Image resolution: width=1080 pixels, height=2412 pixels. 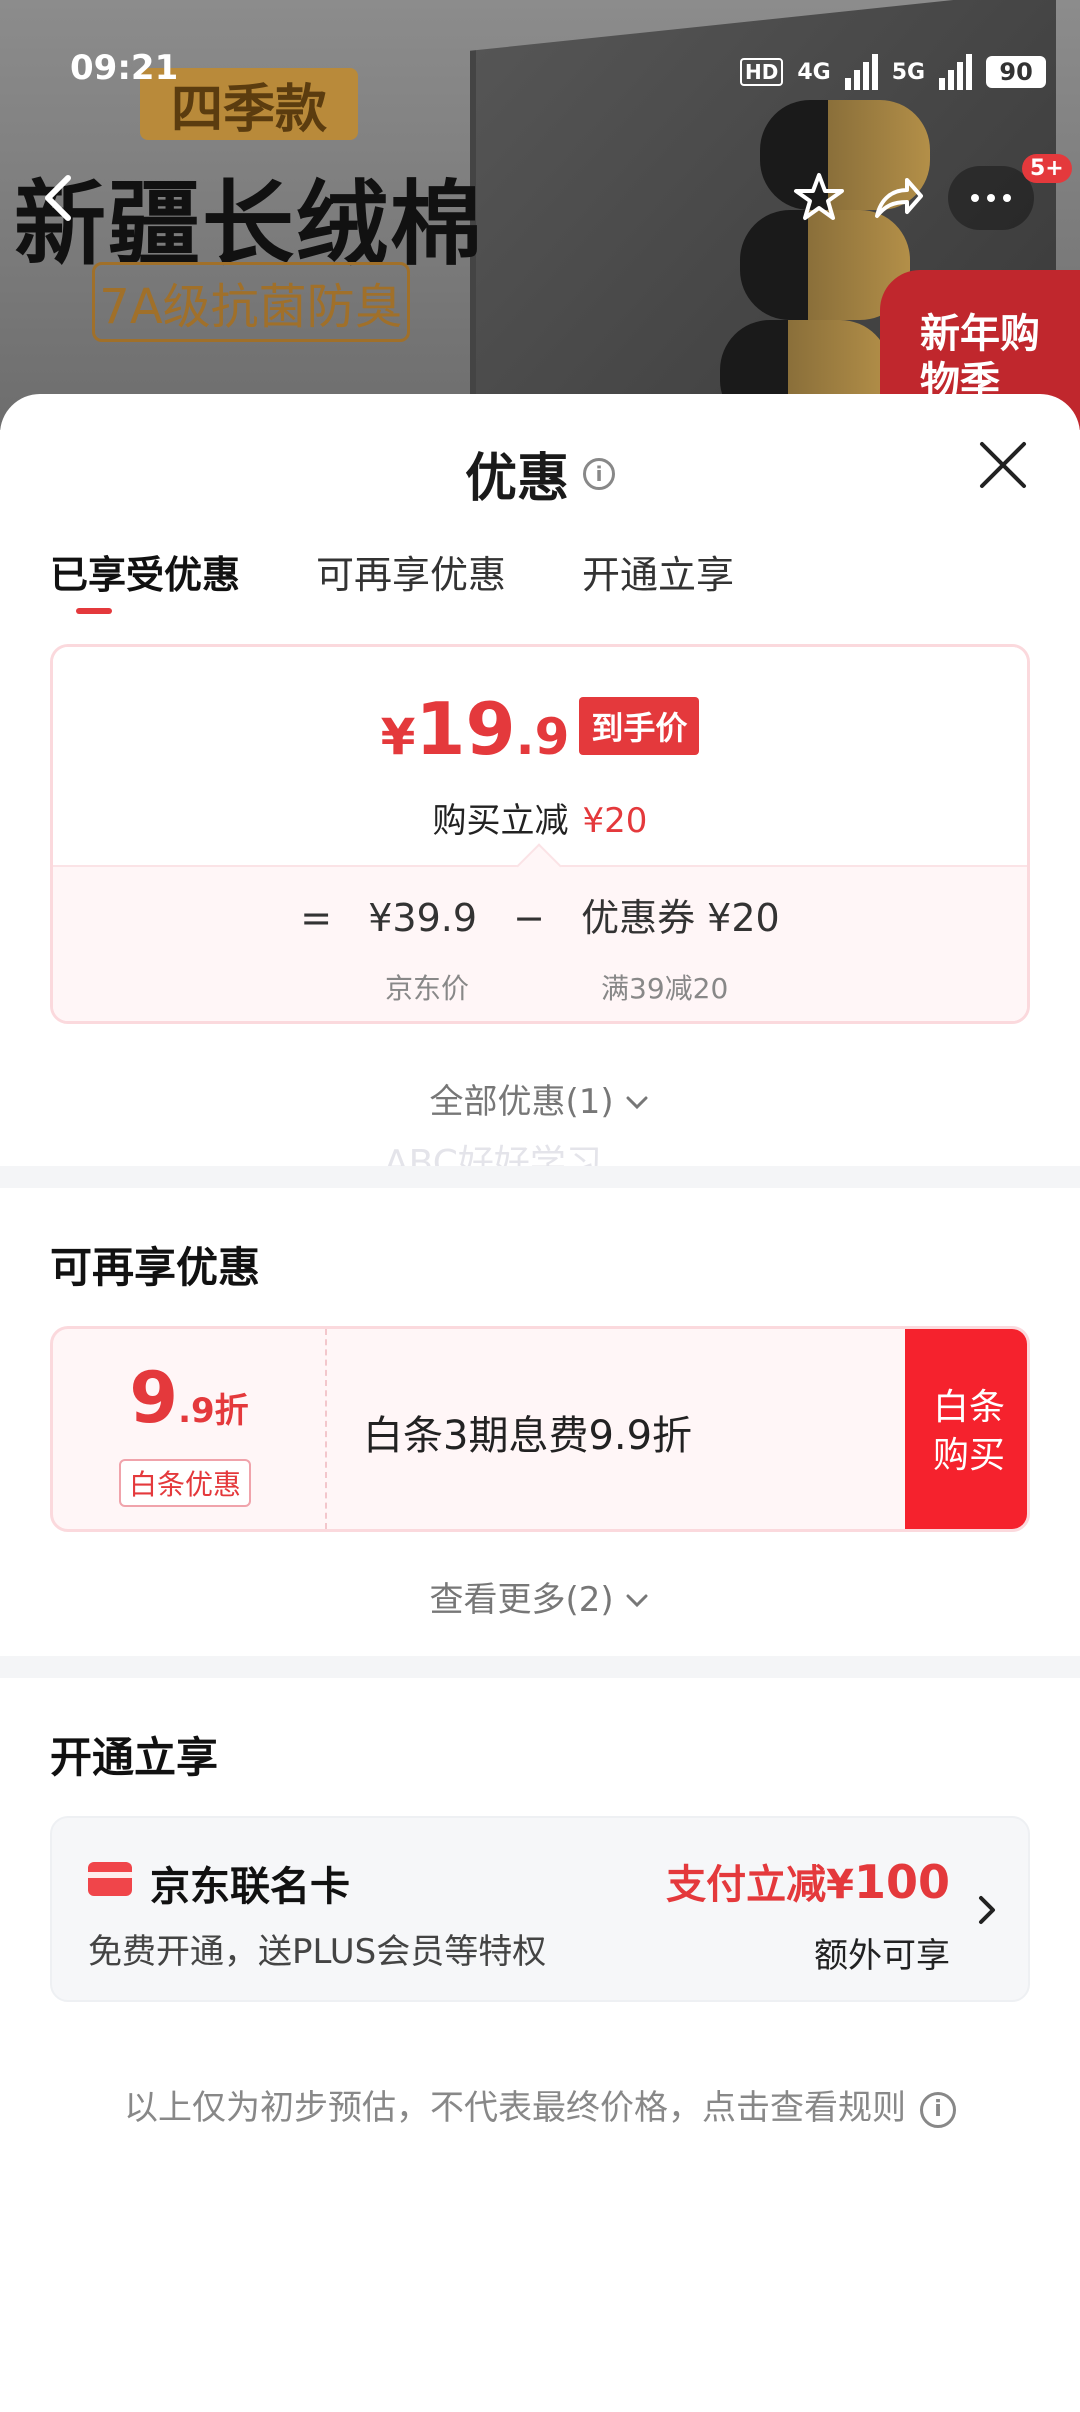 What do you see at coordinates (1003, 465) in the screenshot?
I see `close-icon` at bounding box center [1003, 465].